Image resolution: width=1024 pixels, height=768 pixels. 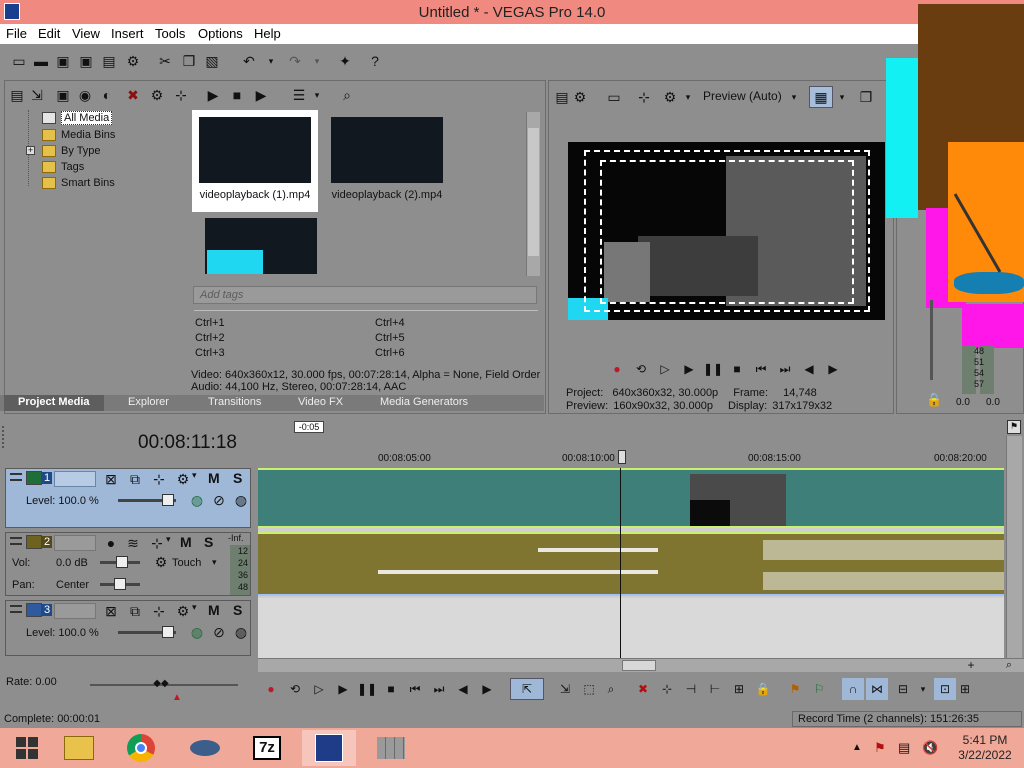 I want to click on marker-flag-icon: ⚑, so click(x=1014, y=427).